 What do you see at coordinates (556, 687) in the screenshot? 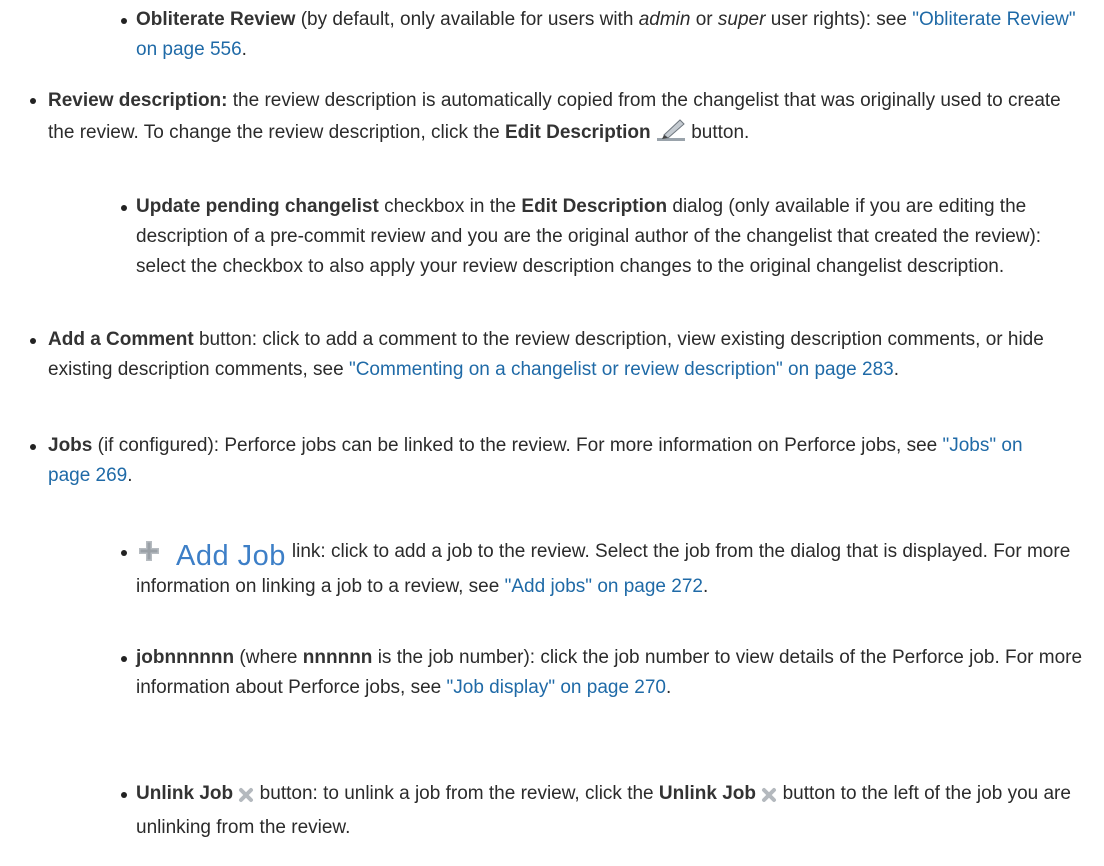
I see `job-display-link: "Job display" on page 270` at bounding box center [556, 687].